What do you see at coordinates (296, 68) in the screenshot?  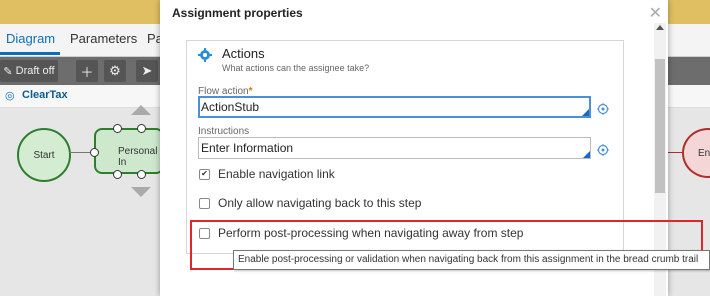 I see `section-subtitle: What actions can the assignee take?` at bounding box center [296, 68].